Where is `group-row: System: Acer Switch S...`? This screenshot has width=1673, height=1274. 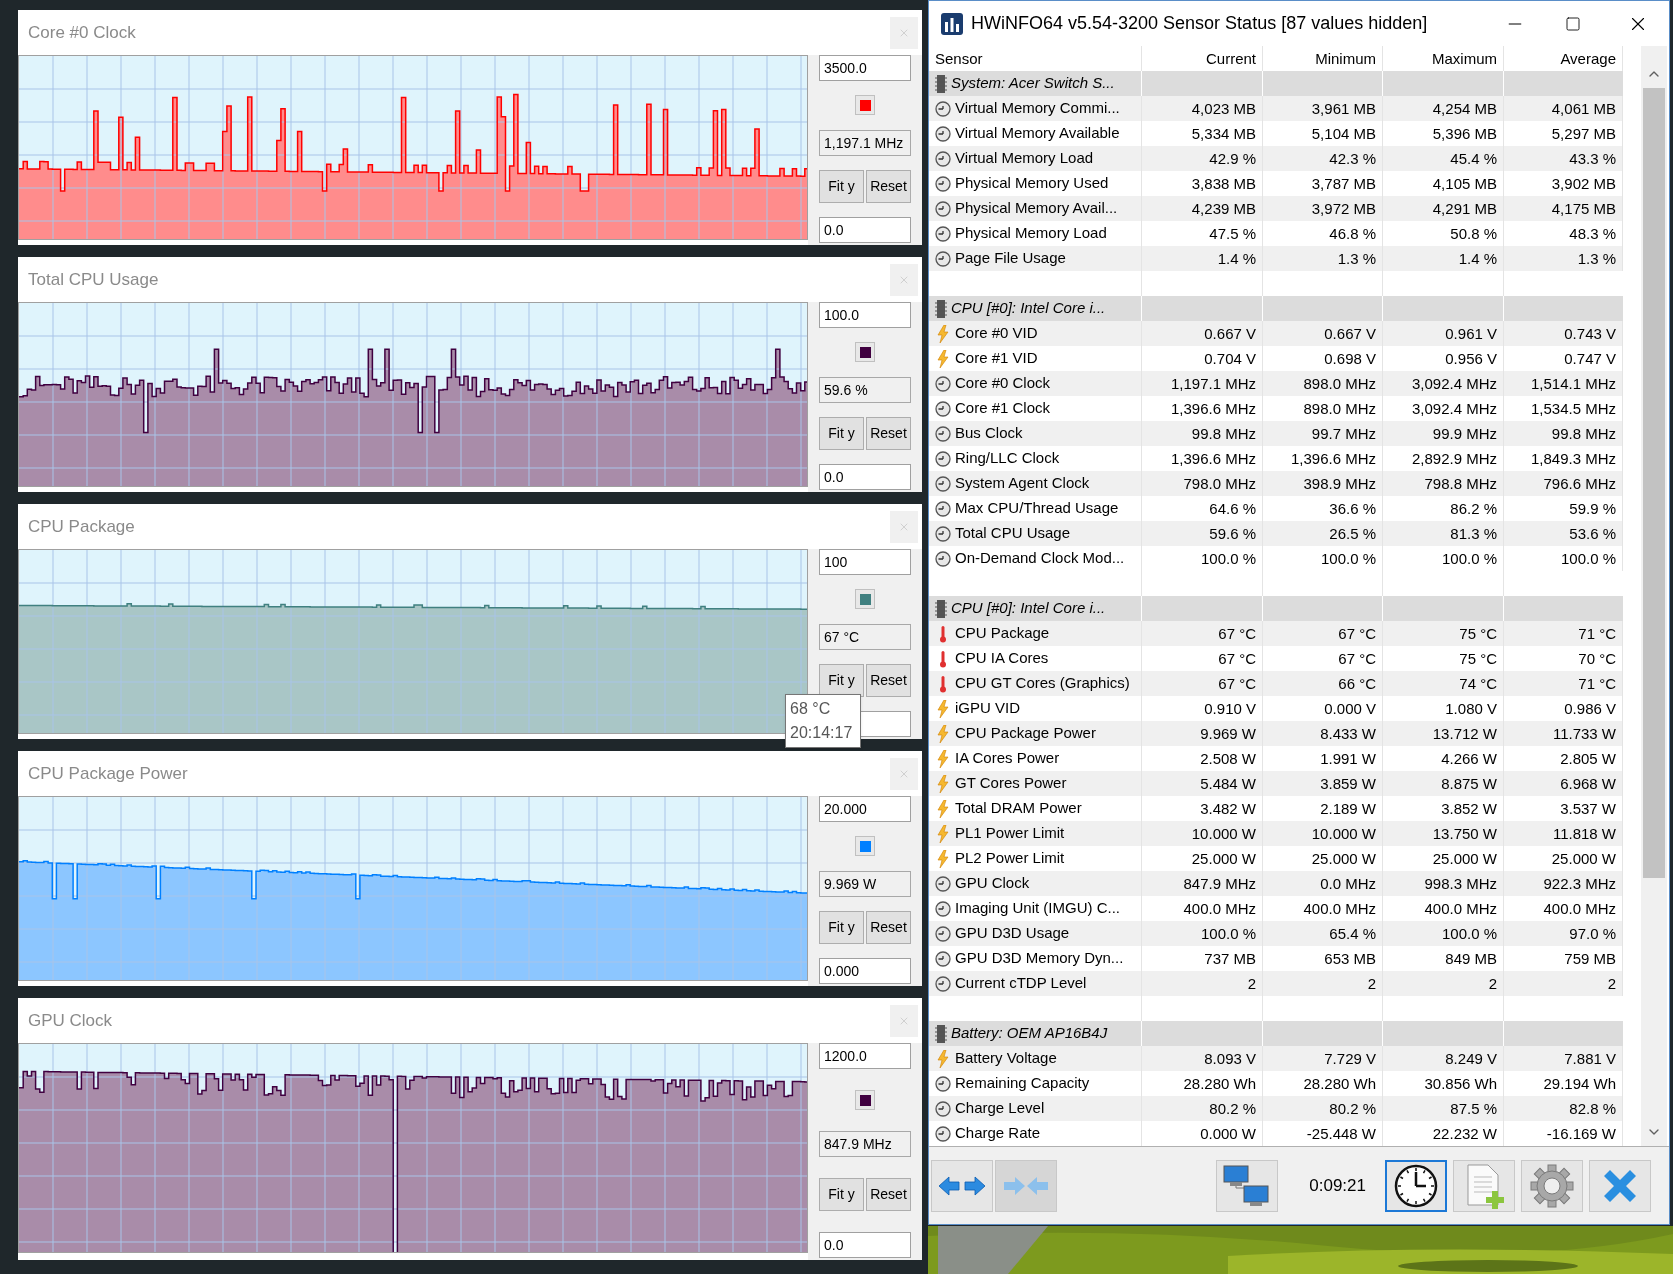
group-row: System: Acer Switch S... is located at coordinates (1276, 83).